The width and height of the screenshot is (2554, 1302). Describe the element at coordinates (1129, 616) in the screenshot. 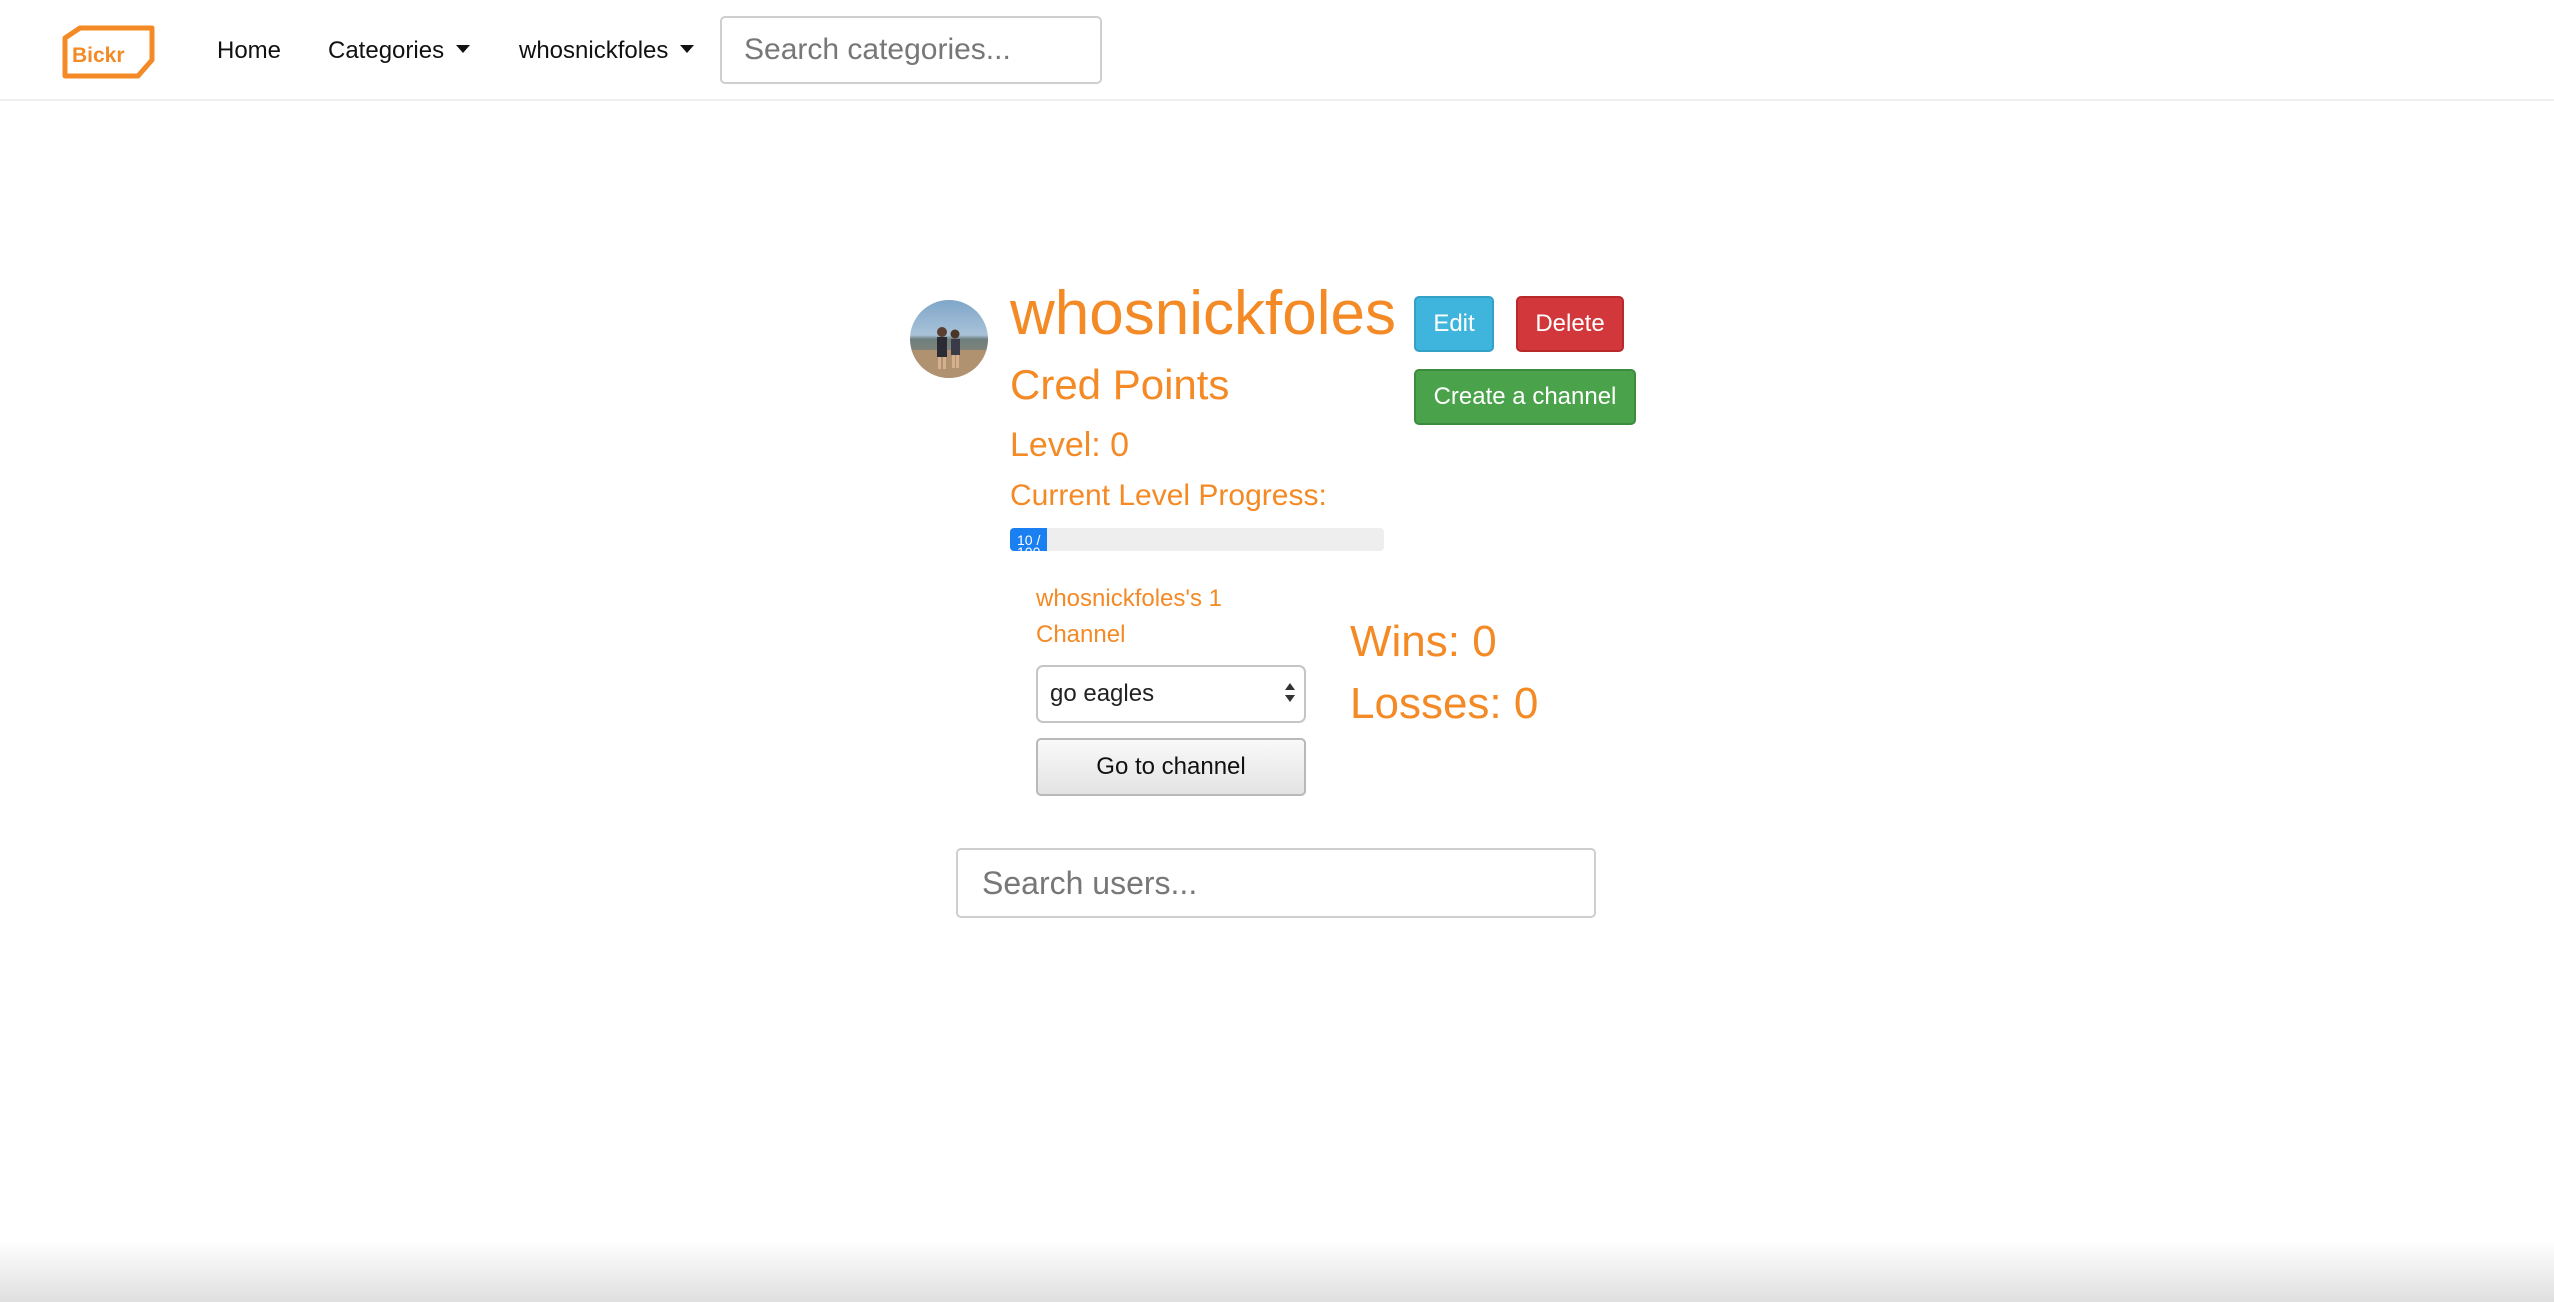

I see `channels-count-label: whosnickfoles's 1 Channel` at that location.